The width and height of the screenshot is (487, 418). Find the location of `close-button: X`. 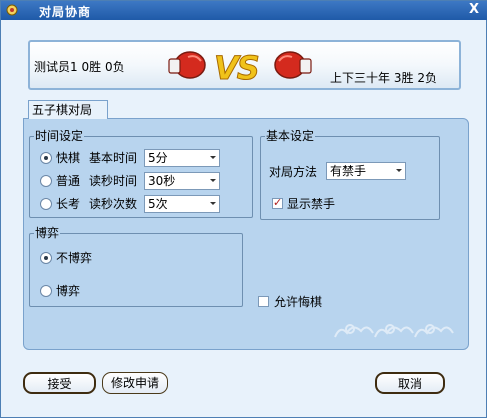

close-button: X is located at coordinates (474, 10).